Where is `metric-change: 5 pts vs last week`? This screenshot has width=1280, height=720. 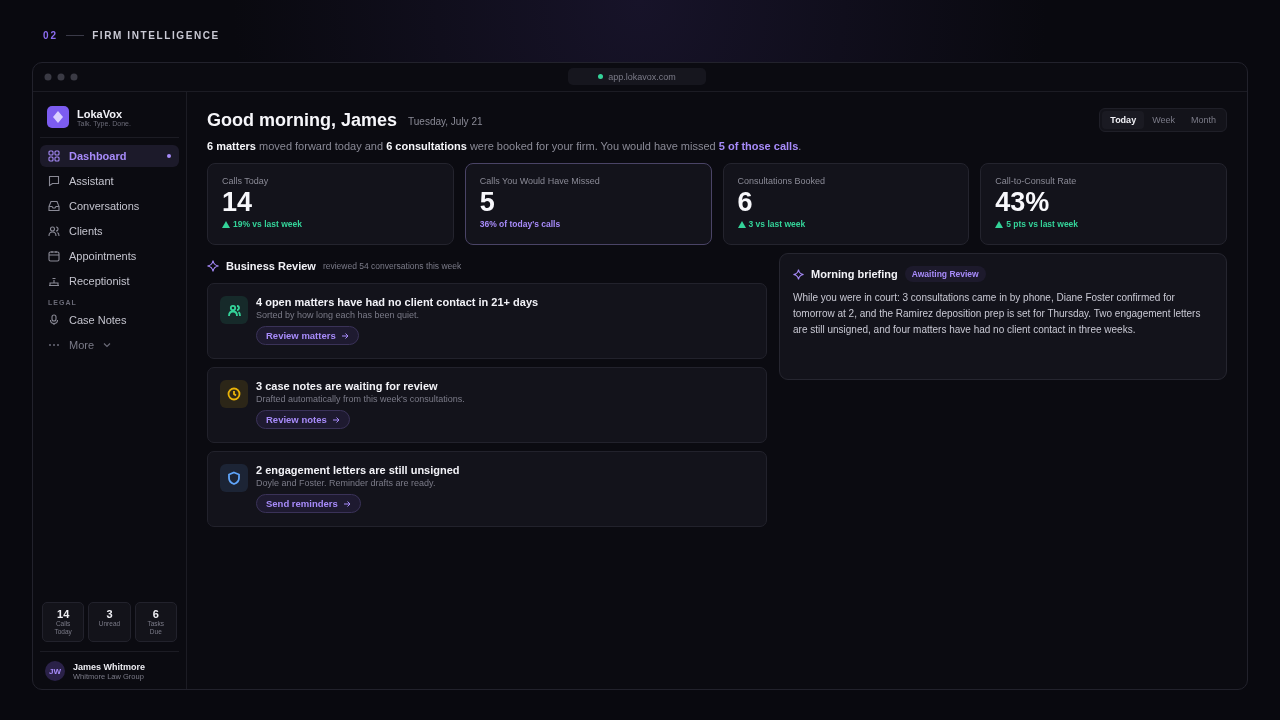 metric-change: 5 pts vs last week is located at coordinates (1042, 224).